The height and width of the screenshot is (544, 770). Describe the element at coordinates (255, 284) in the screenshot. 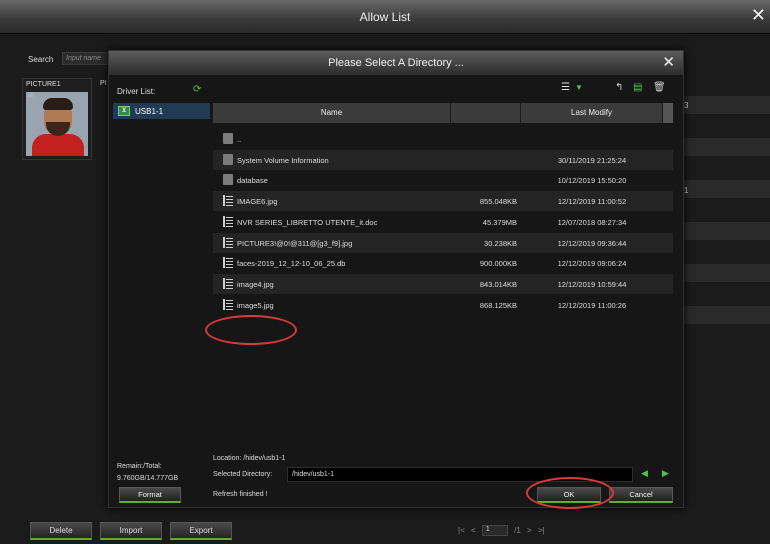

I see `file-name: image4.jpg` at that location.